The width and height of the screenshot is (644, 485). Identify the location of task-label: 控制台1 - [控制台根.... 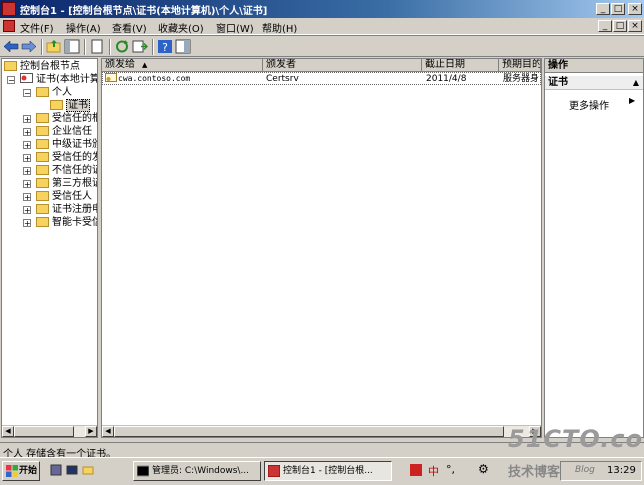
(328, 471).